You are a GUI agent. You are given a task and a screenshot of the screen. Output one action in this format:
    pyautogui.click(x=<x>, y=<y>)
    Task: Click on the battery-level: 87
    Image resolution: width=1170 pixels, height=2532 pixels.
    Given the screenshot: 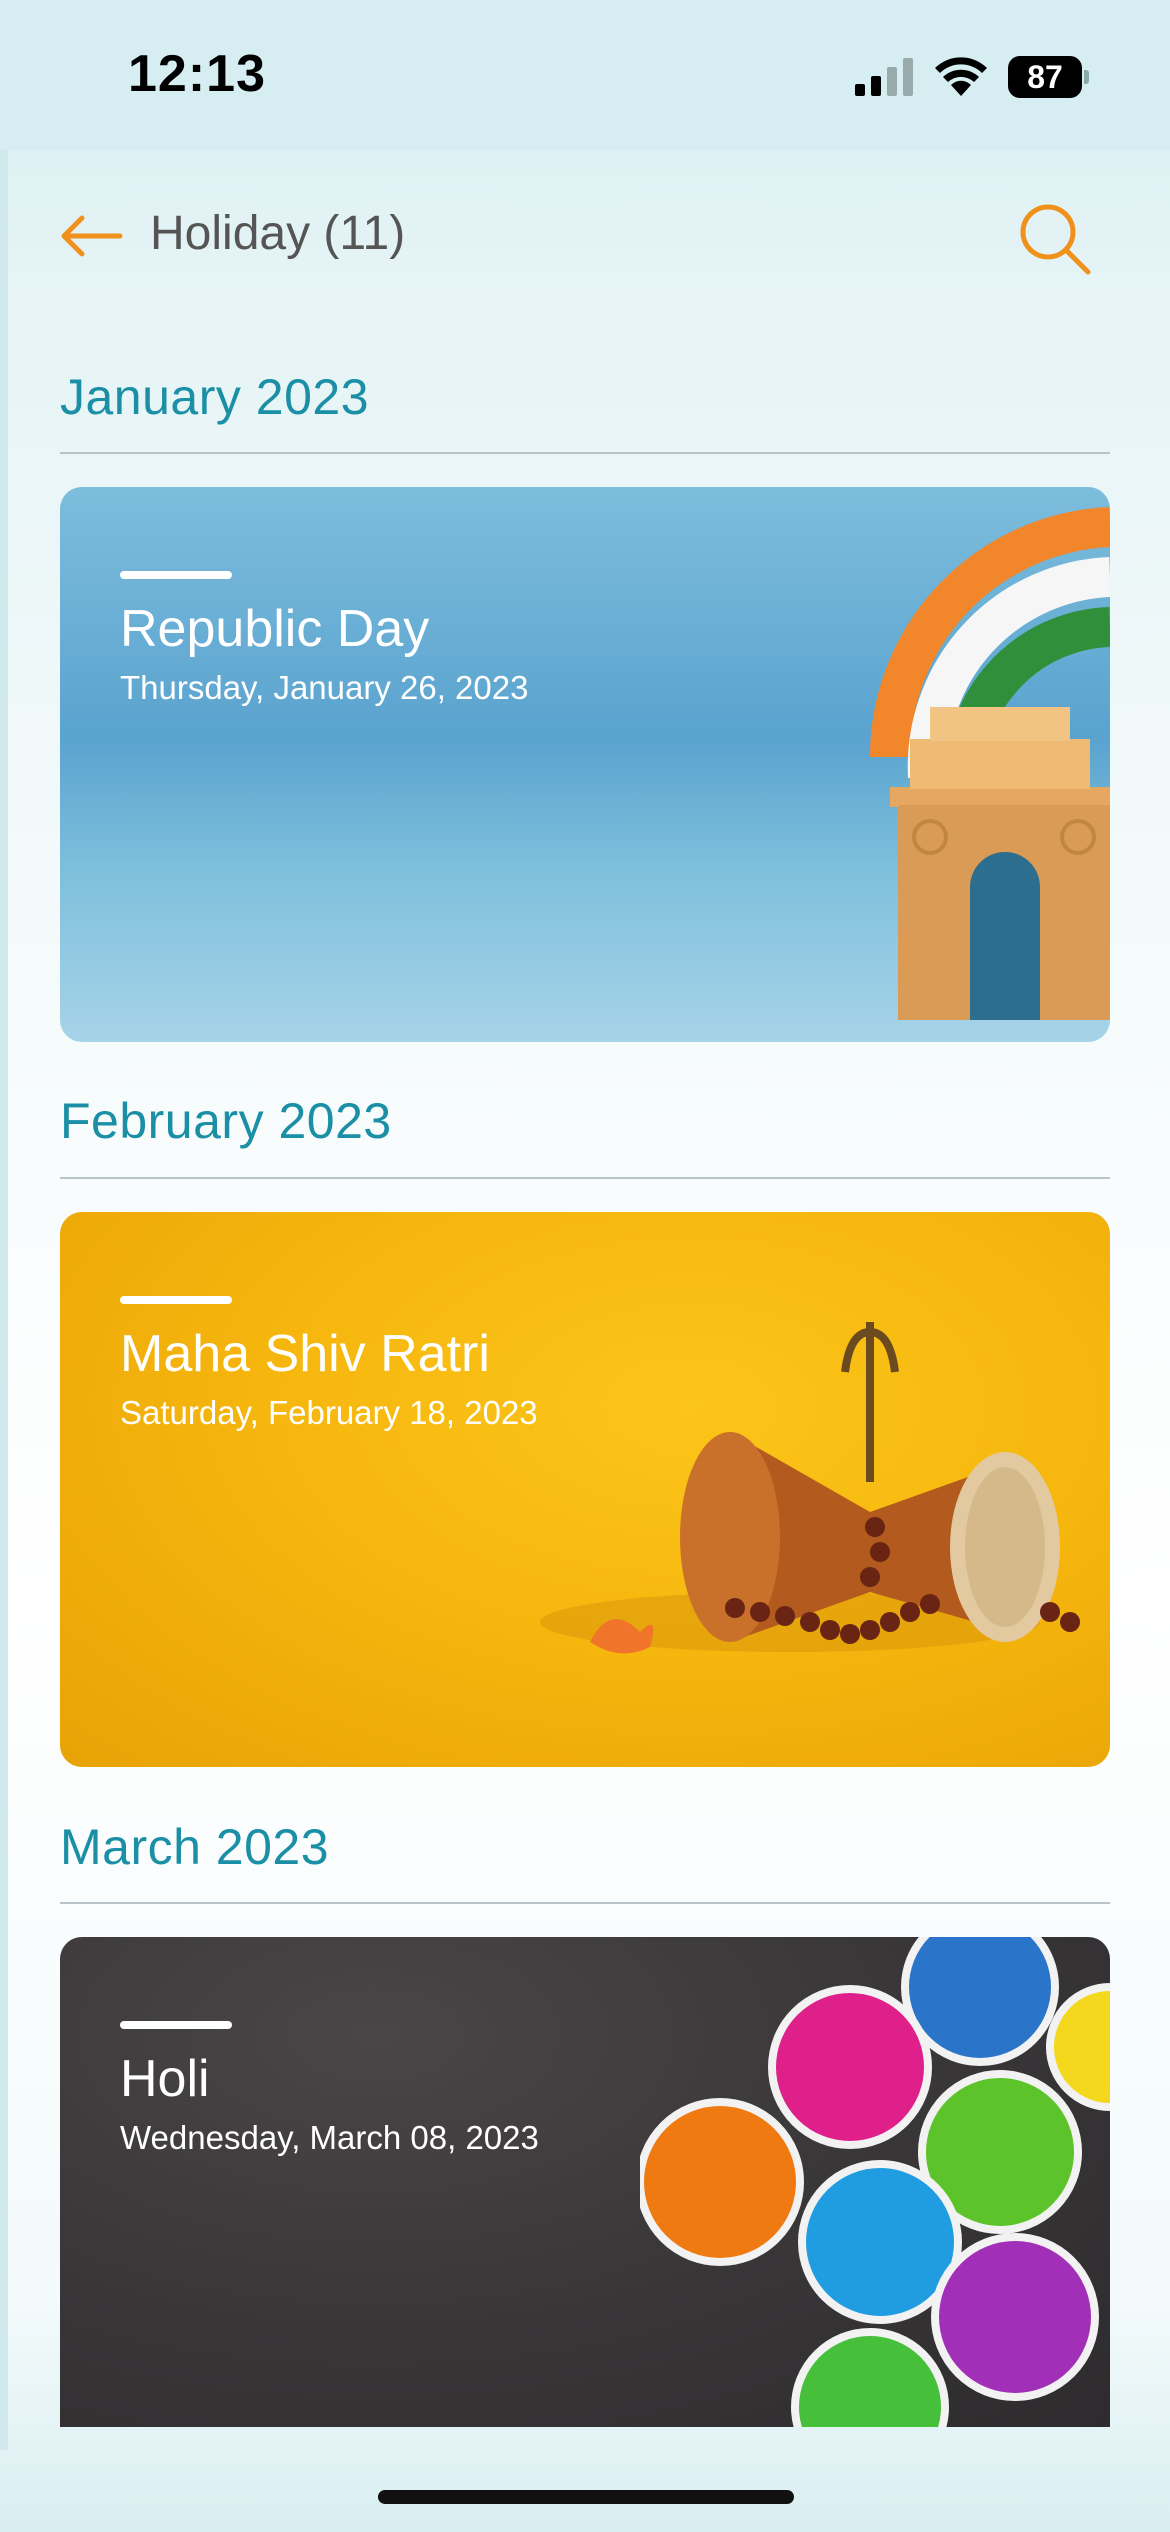 What is the action you would take?
    pyautogui.click(x=1045, y=77)
    